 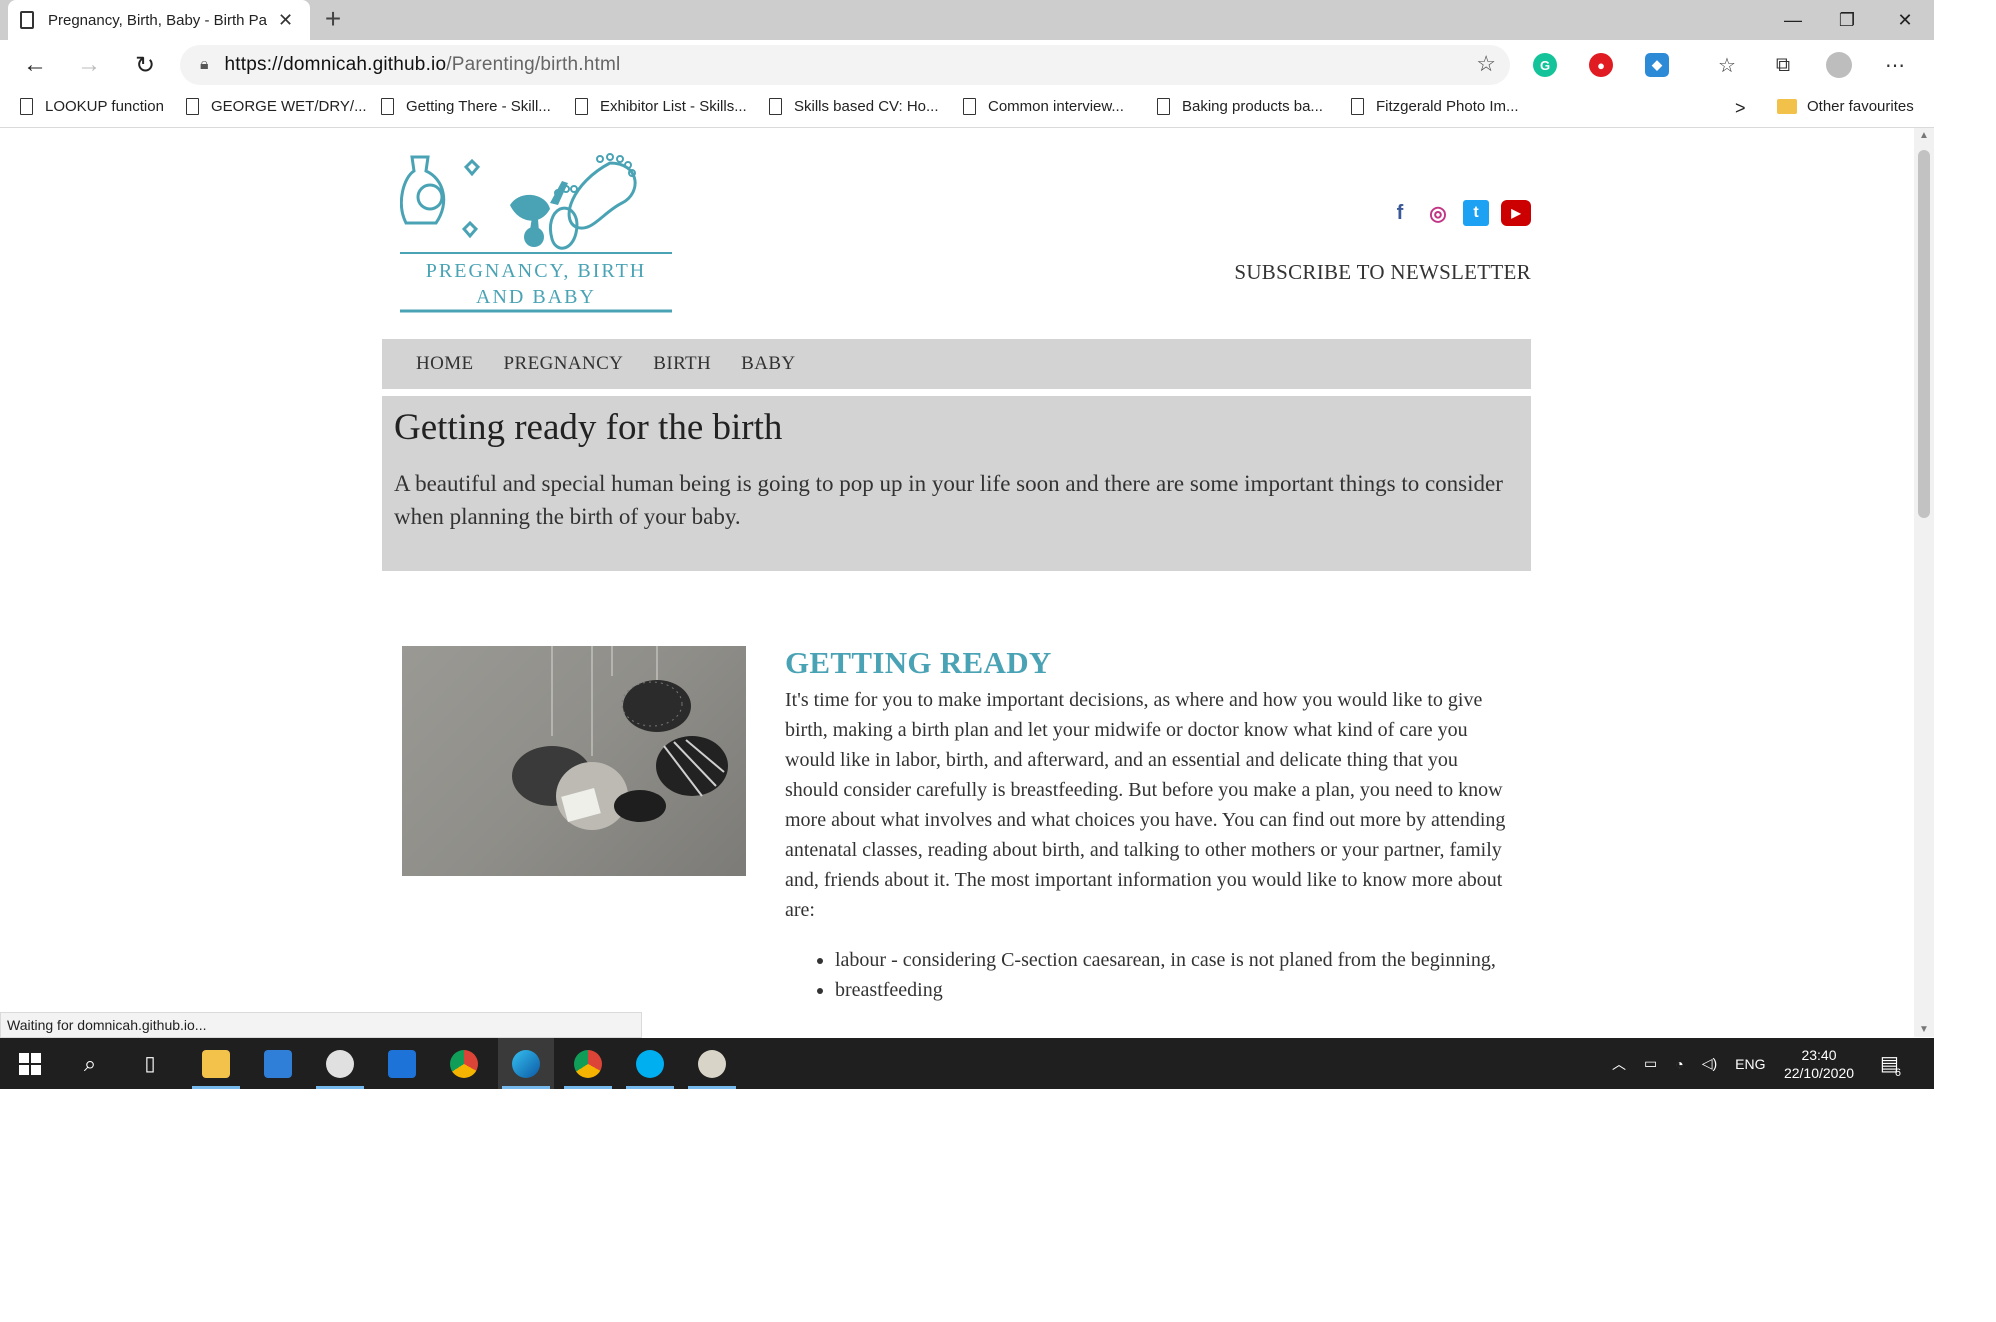 I want to click on folder-icon, so click(x=1787, y=106).